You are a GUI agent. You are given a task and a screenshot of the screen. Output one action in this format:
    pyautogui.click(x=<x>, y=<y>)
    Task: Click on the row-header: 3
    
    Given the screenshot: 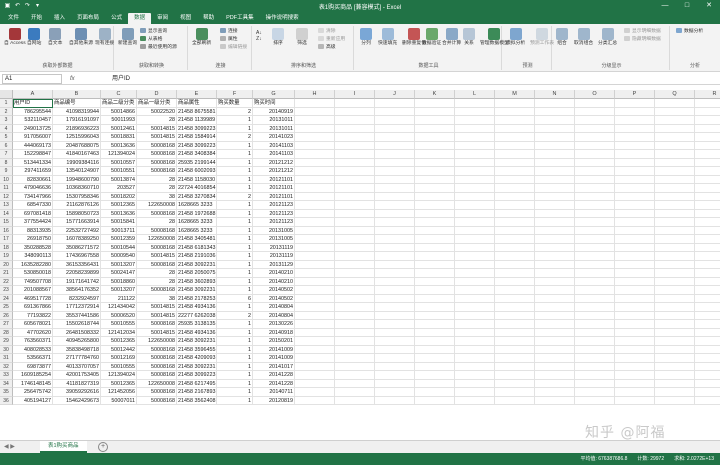 What is the action you would take?
    pyautogui.click(x=6, y=120)
    